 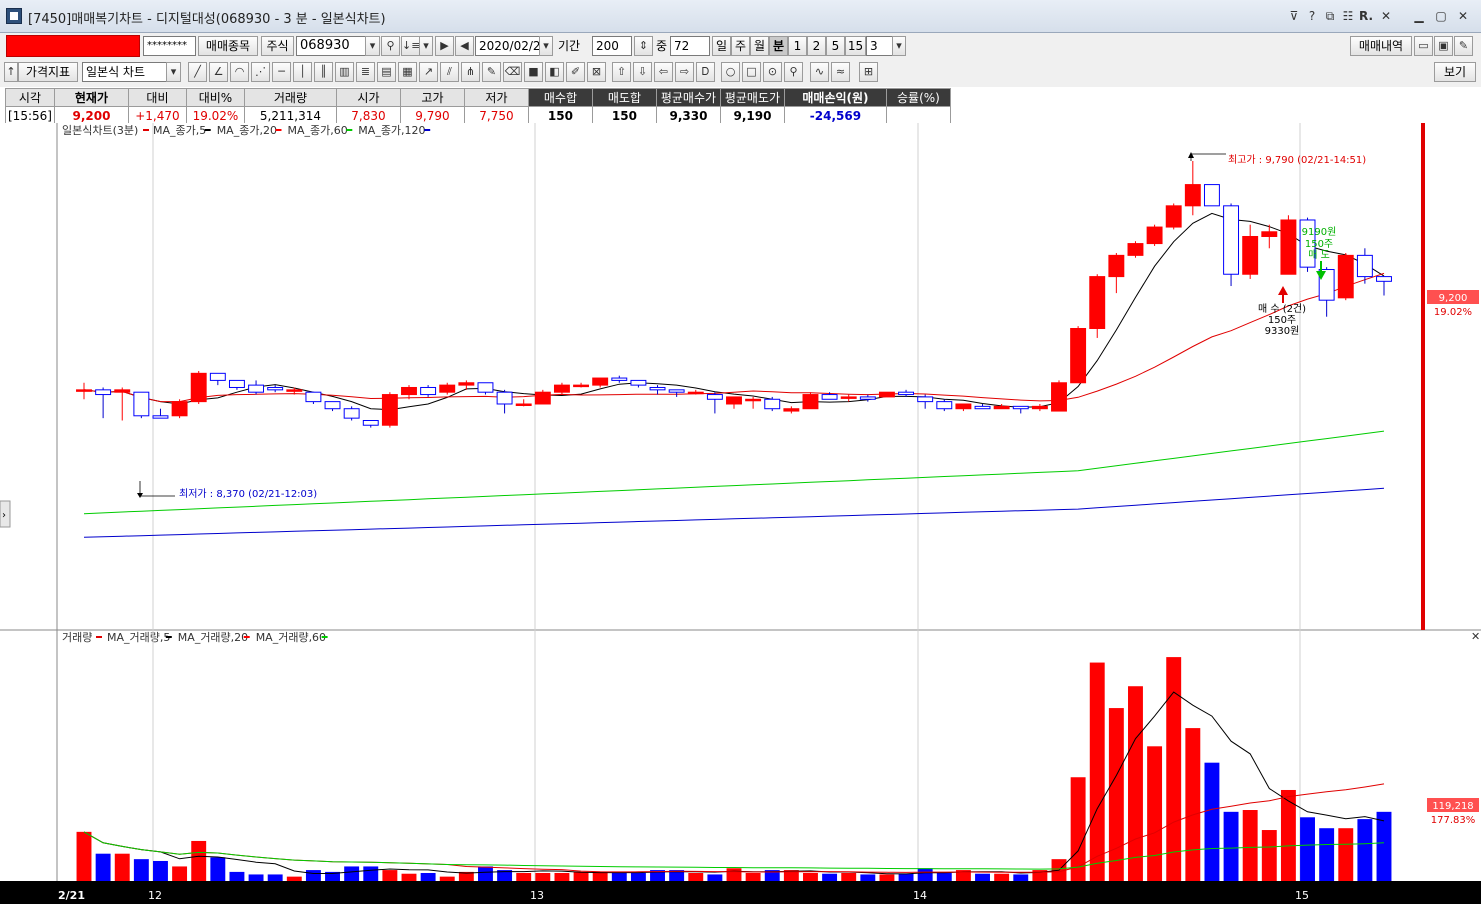 I want to click on close-icon: ✕, so click(x=1463, y=16).